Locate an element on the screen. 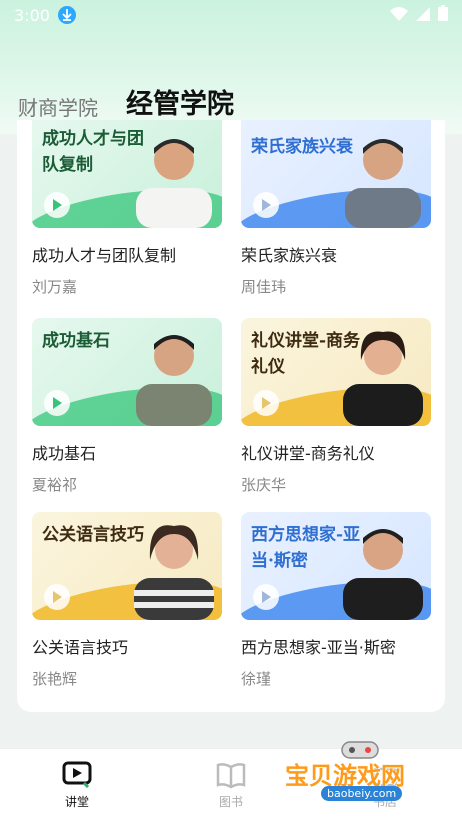 This screenshot has height=822, width=462. course-title: 西方思想家-亚当·斯密 is located at coordinates (318, 647).